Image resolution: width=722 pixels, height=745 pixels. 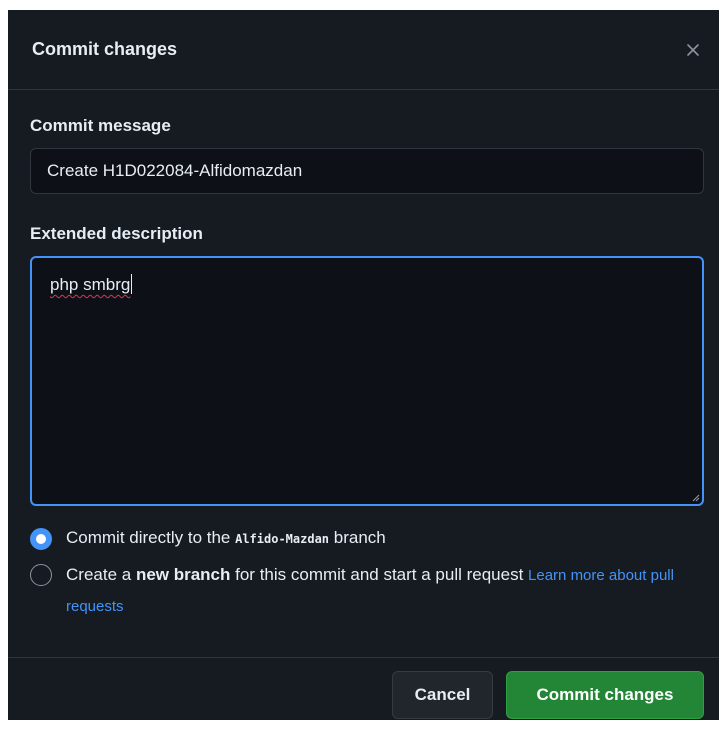 I want to click on extended-description-text: php smbrg, so click(x=90, y=284).